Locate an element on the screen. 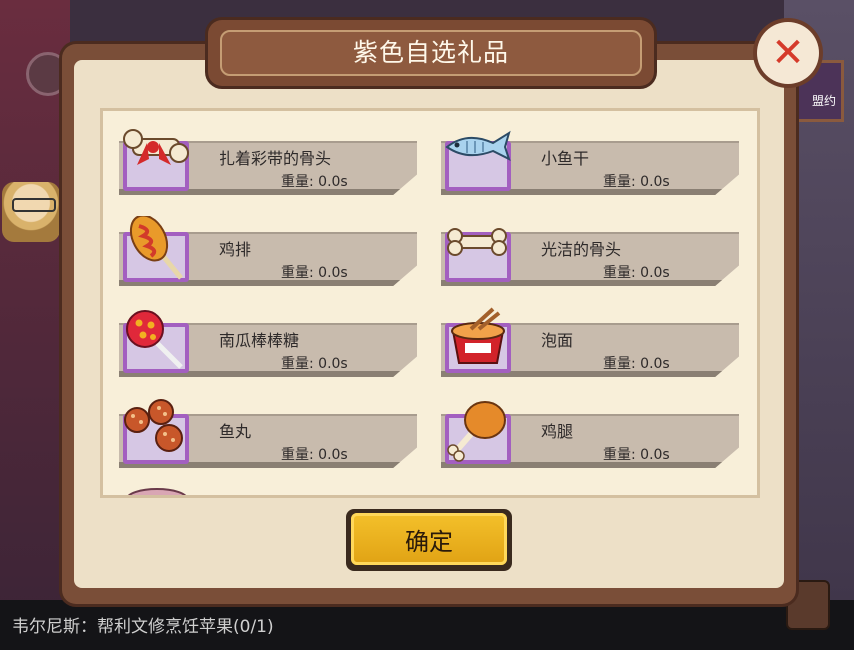 The image size is (854, 650). close-icon: ✕ is located at coordinates (788, 53).